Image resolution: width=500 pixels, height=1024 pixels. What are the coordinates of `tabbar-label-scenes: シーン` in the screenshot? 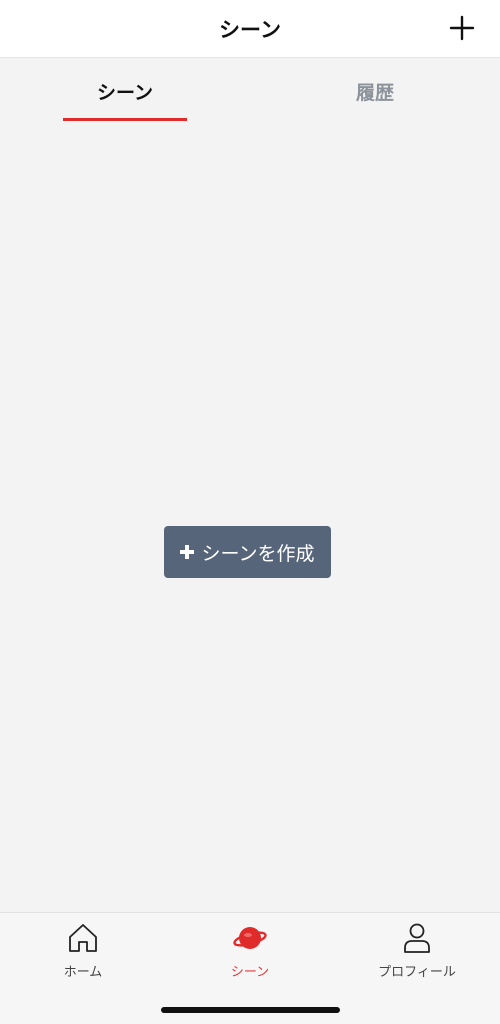 It's located at (250, 972).